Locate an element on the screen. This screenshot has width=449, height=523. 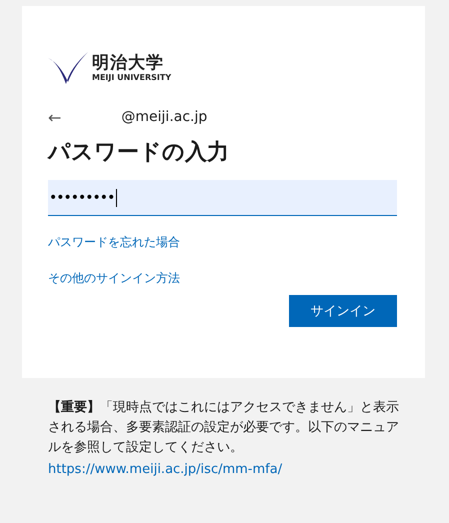
link: その他のサインイン方法 is located at coordinates (114, 278).